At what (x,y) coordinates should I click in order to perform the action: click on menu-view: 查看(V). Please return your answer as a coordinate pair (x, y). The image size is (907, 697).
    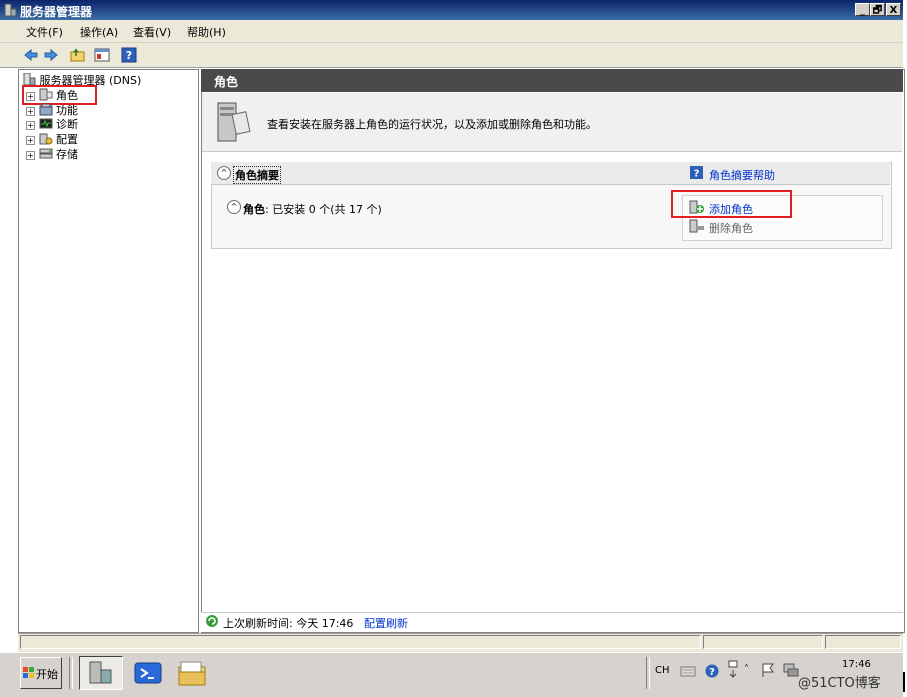
    Looking at the image, I should click on (152, 32).